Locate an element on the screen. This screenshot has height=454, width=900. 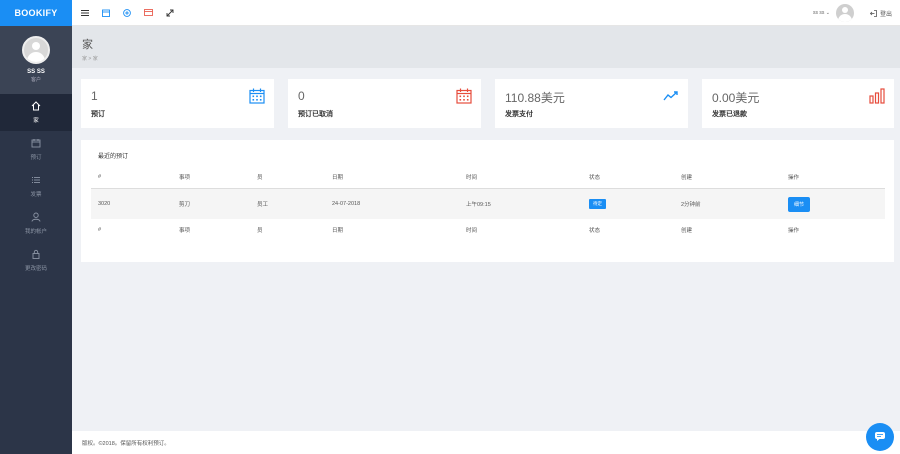
list-icon is located at coordinates (36, 181).